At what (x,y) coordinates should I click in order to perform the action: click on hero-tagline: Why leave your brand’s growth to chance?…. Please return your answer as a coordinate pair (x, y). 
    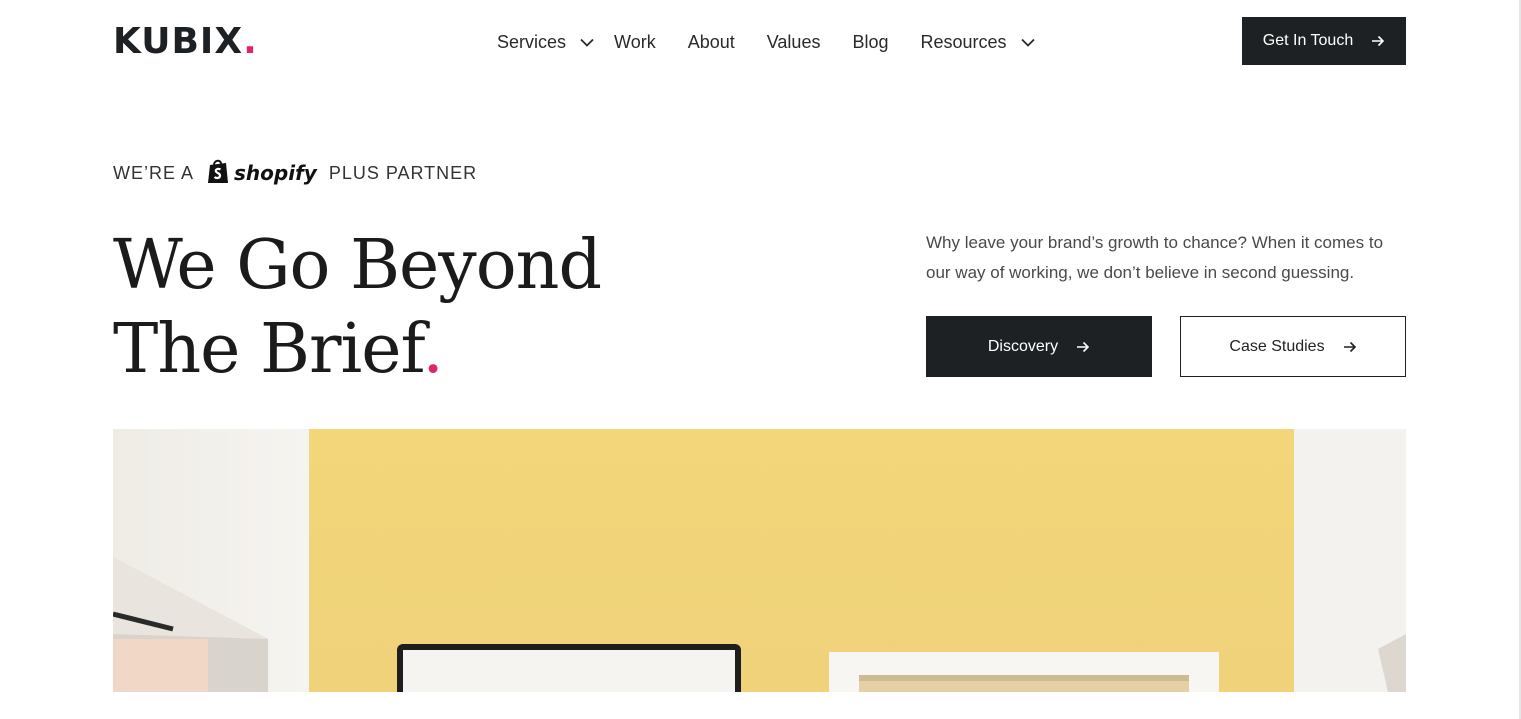
    Looking at the image, I should click on (1155, 257).